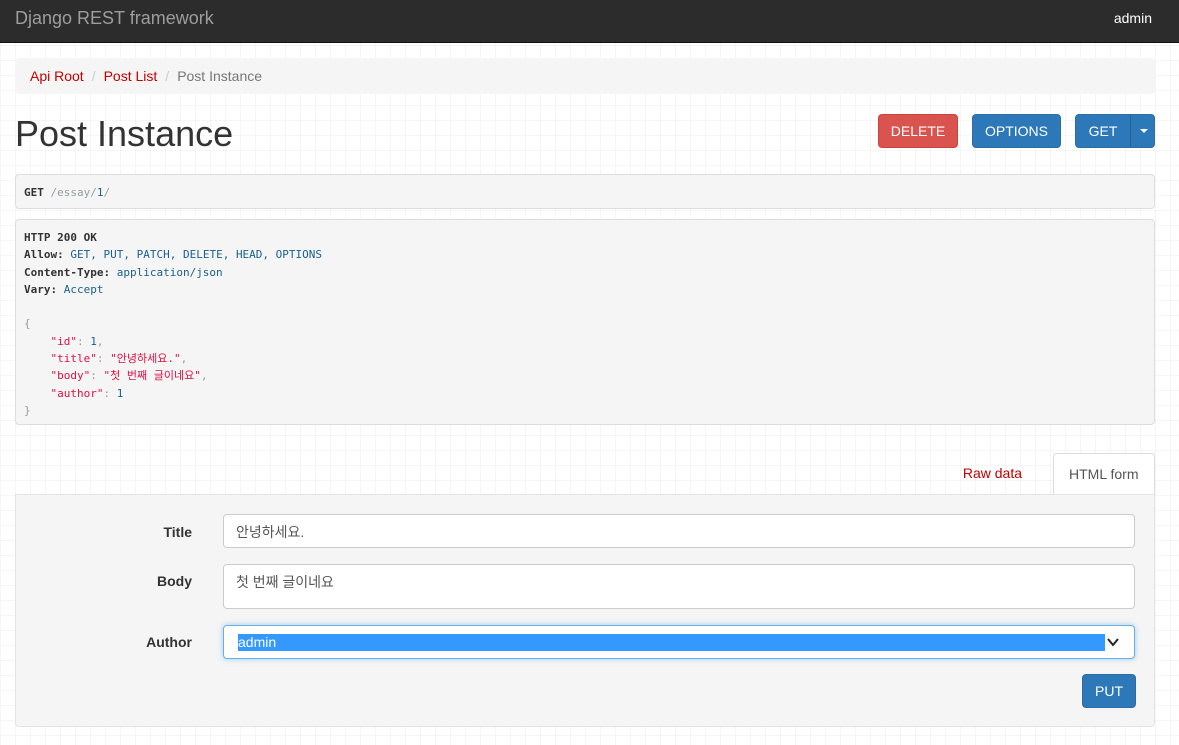 This screenshot has height=745, width=1179. I want to click on get-button-group: GET, so click(1115, 131).